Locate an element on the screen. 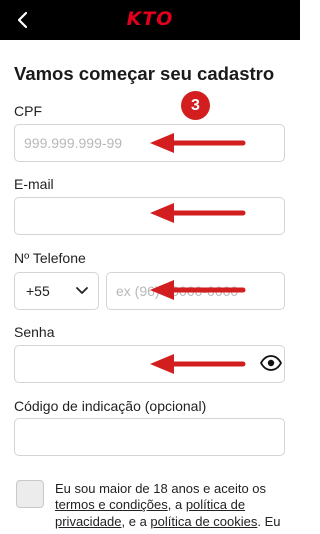  phone-input is located at coordinates (195, 291).